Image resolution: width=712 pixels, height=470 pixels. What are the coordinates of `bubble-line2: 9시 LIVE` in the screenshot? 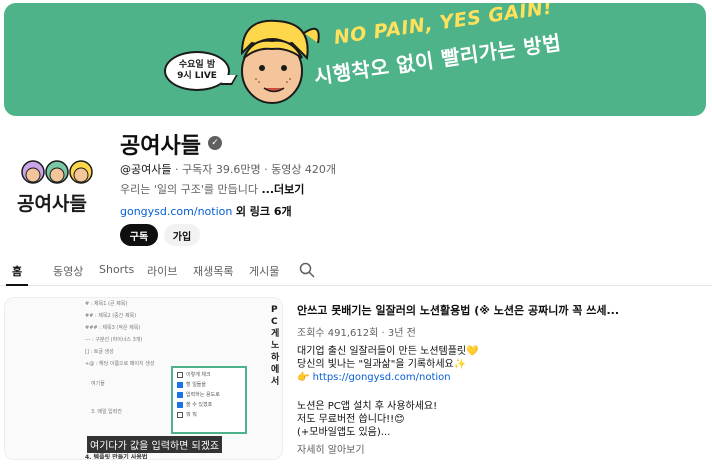 It's located at (197, 76).